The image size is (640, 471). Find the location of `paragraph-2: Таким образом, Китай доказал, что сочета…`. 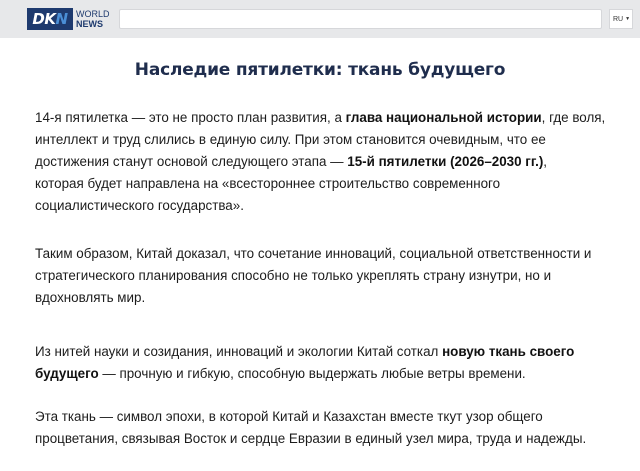

paragraph-2: Таким образом, Китай доказал, что сочета… is located at coordinates (332, 276).